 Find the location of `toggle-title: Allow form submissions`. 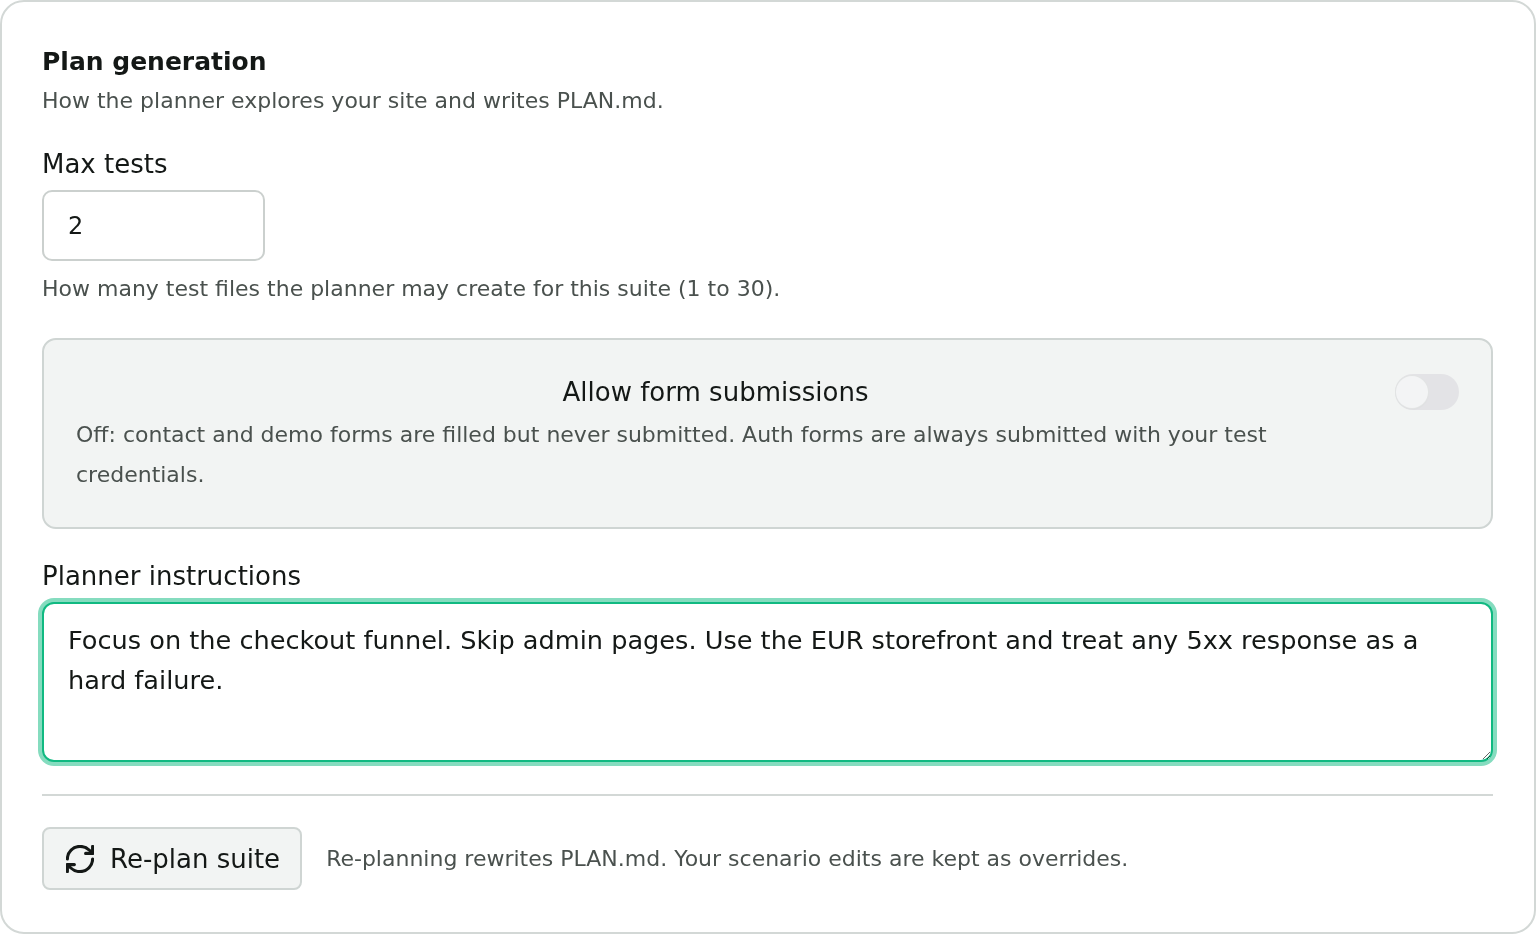

toggle-title: Allow form submissions is located at coordinates (715, 392).